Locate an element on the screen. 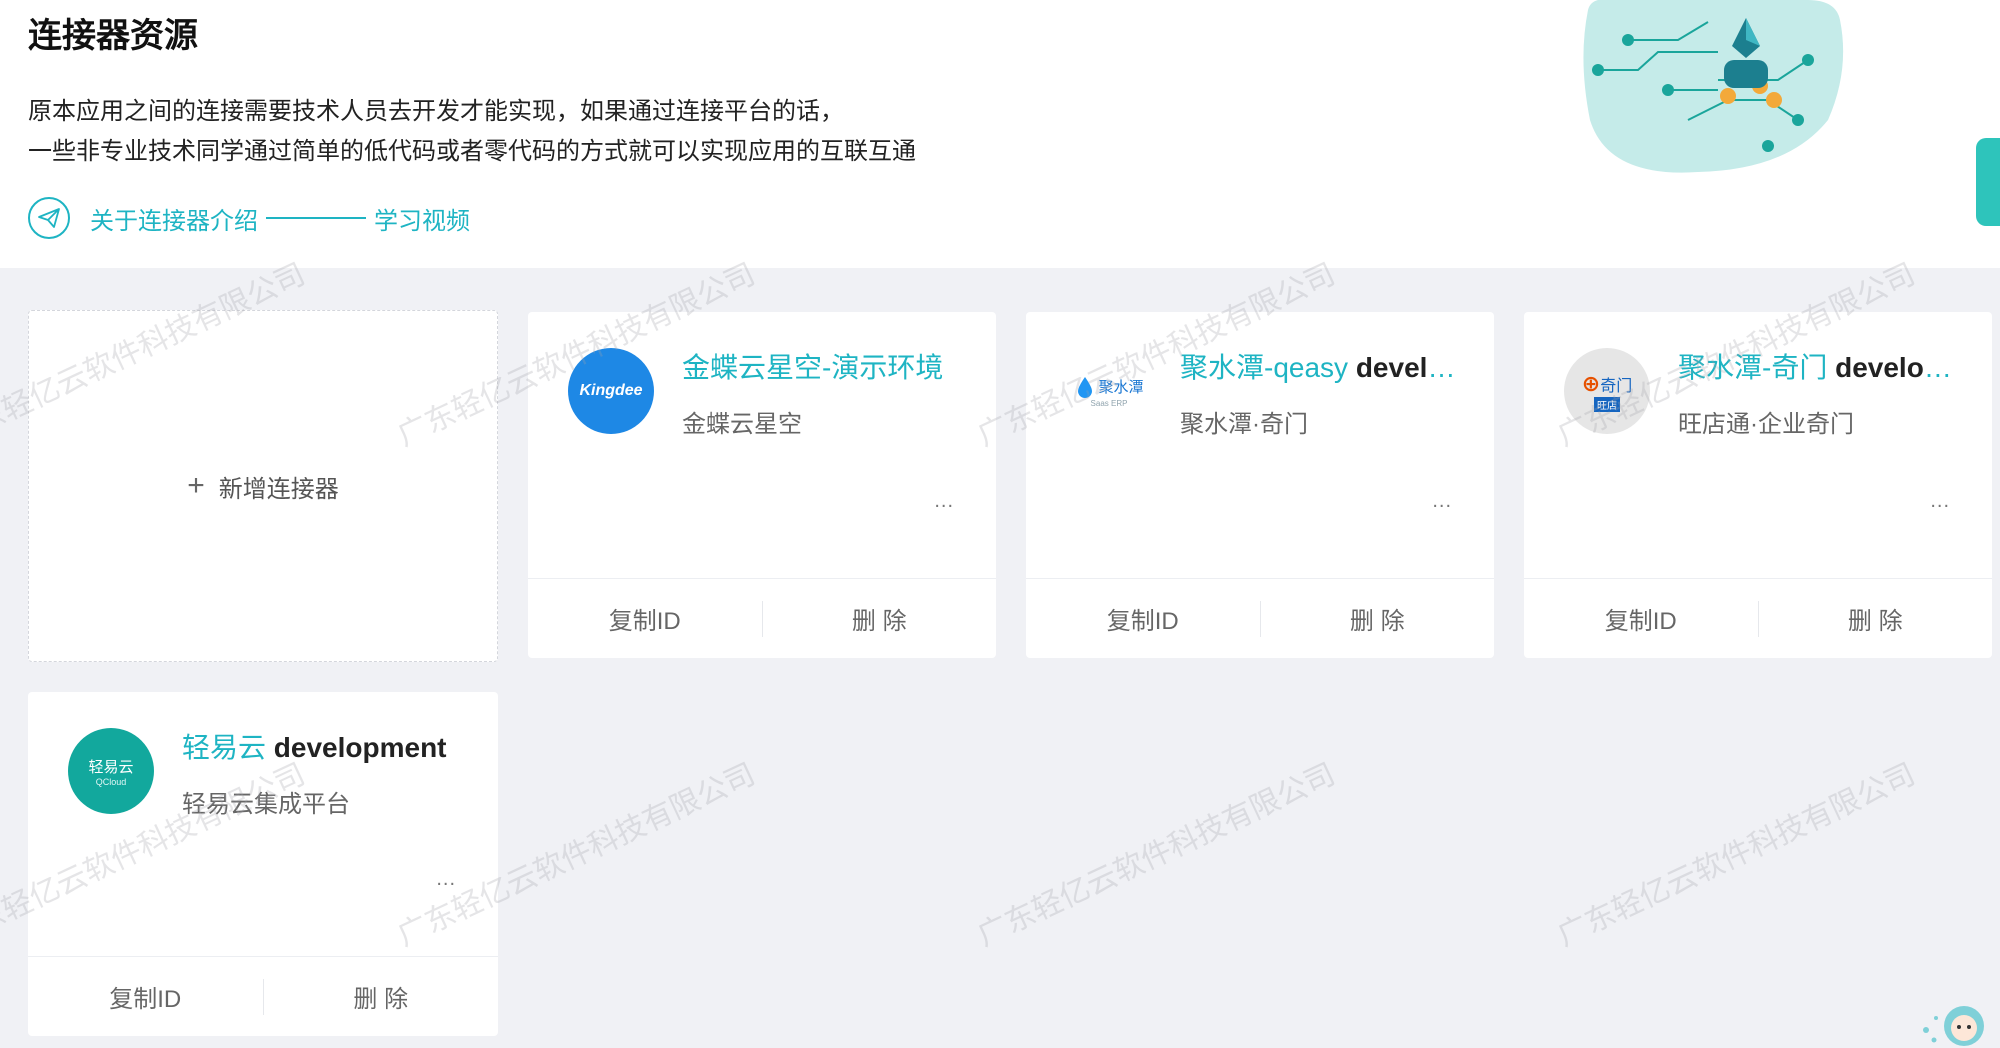 The height and width of the screenshot is (1048, 2000). qimen-logo-icon: ⊕ 奇门 旺店 is located at coordinates (1607, 391).